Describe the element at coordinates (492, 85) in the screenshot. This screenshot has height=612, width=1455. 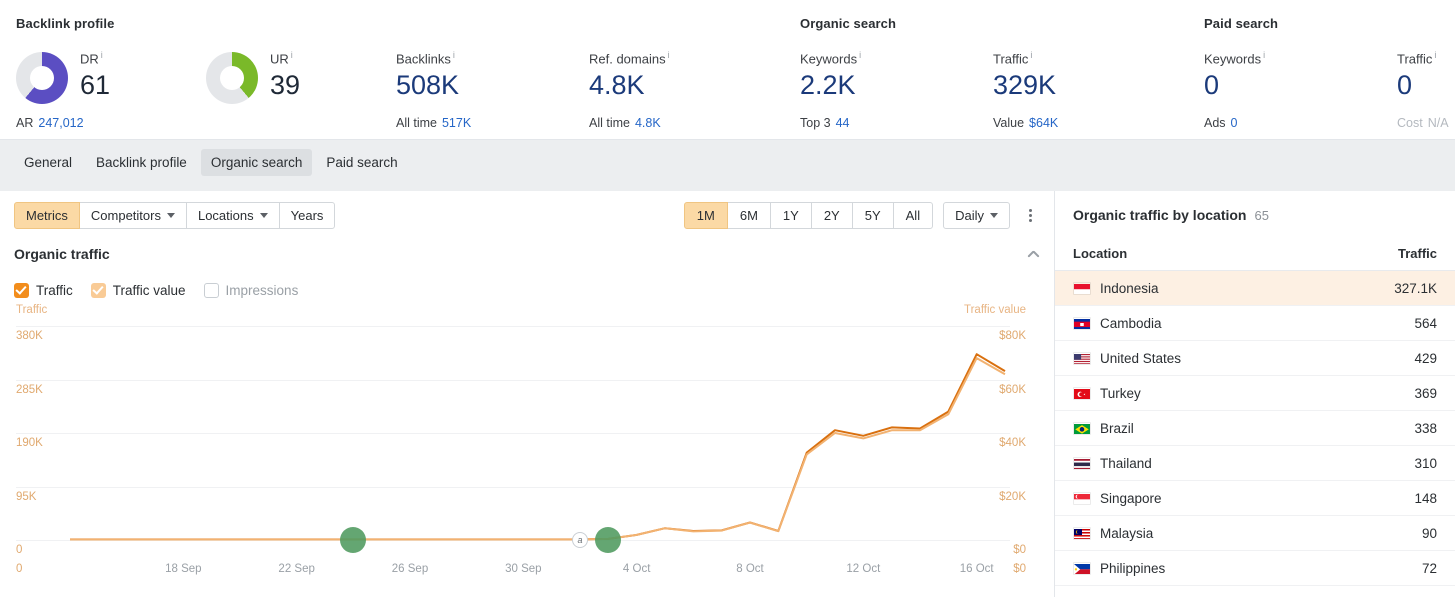
I see `metric-value: 508K` at that location.